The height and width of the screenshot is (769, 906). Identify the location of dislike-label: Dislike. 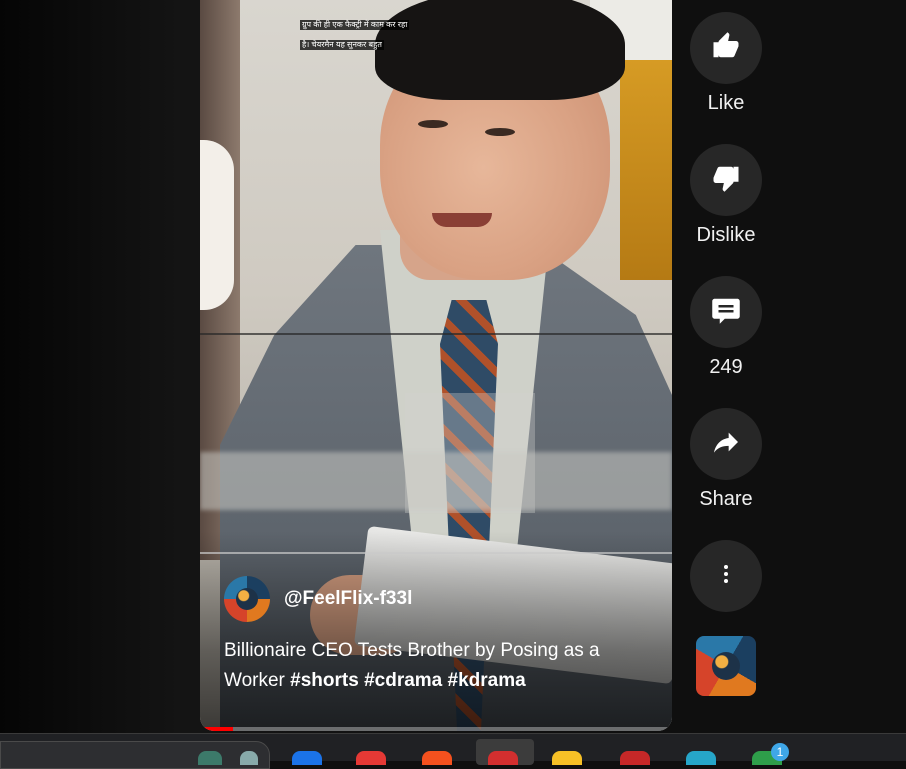
(726, 235).